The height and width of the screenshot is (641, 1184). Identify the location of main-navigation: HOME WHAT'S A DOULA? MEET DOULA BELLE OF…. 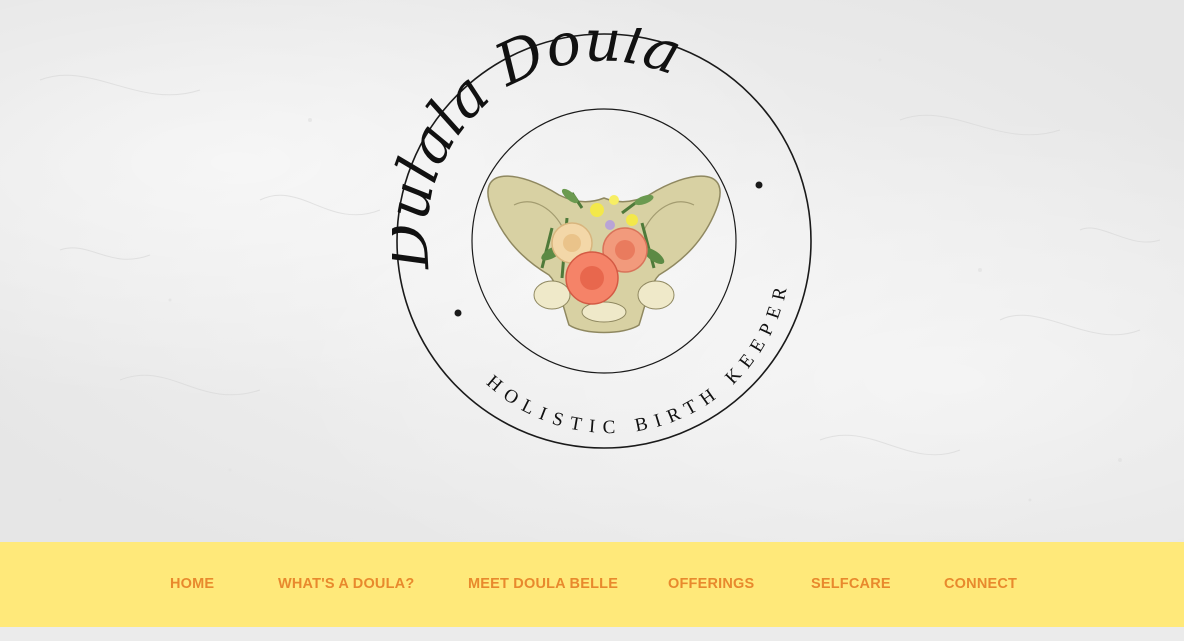
(592, 584).